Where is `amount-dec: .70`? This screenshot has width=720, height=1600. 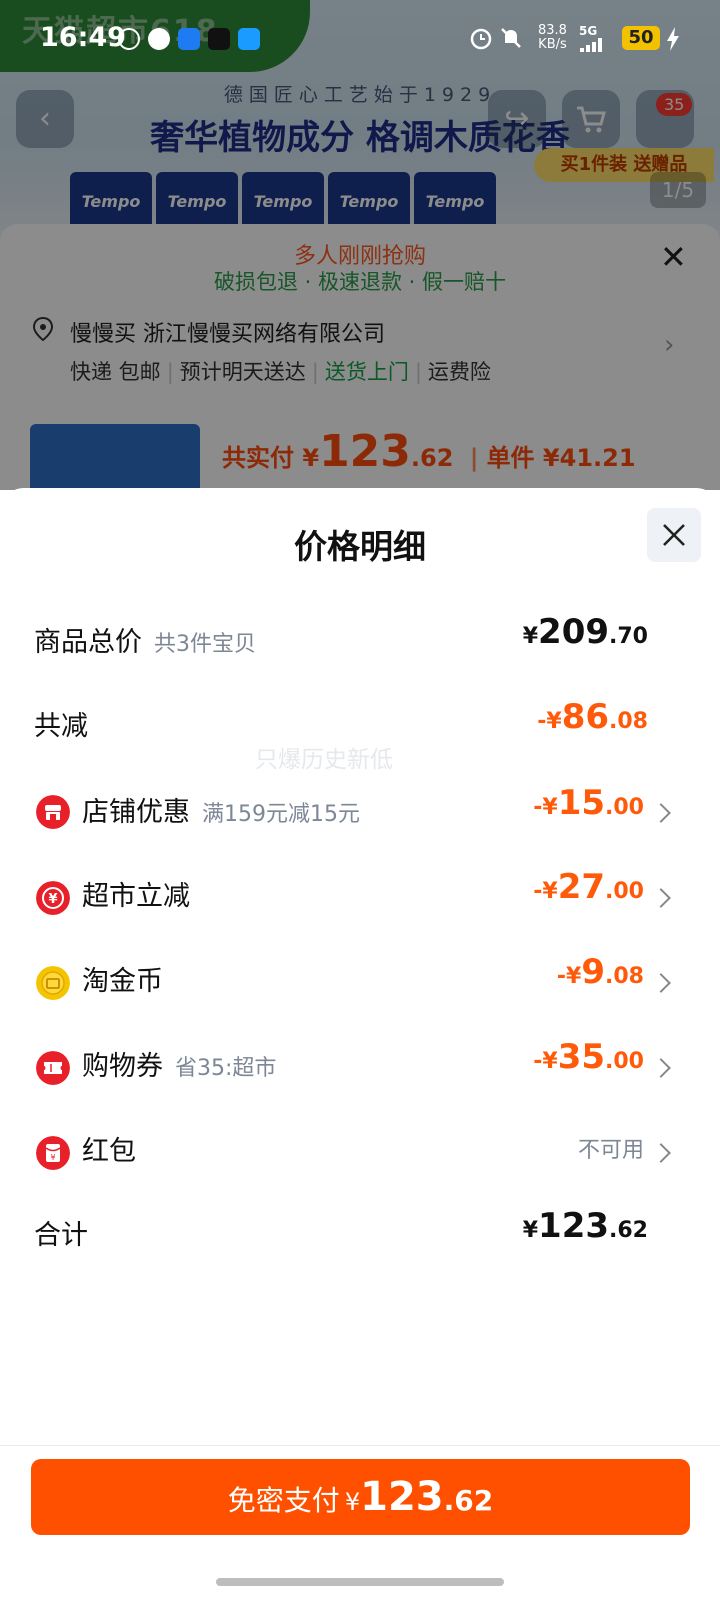
amount-dec: .70 is located at coordinates (628, 636).